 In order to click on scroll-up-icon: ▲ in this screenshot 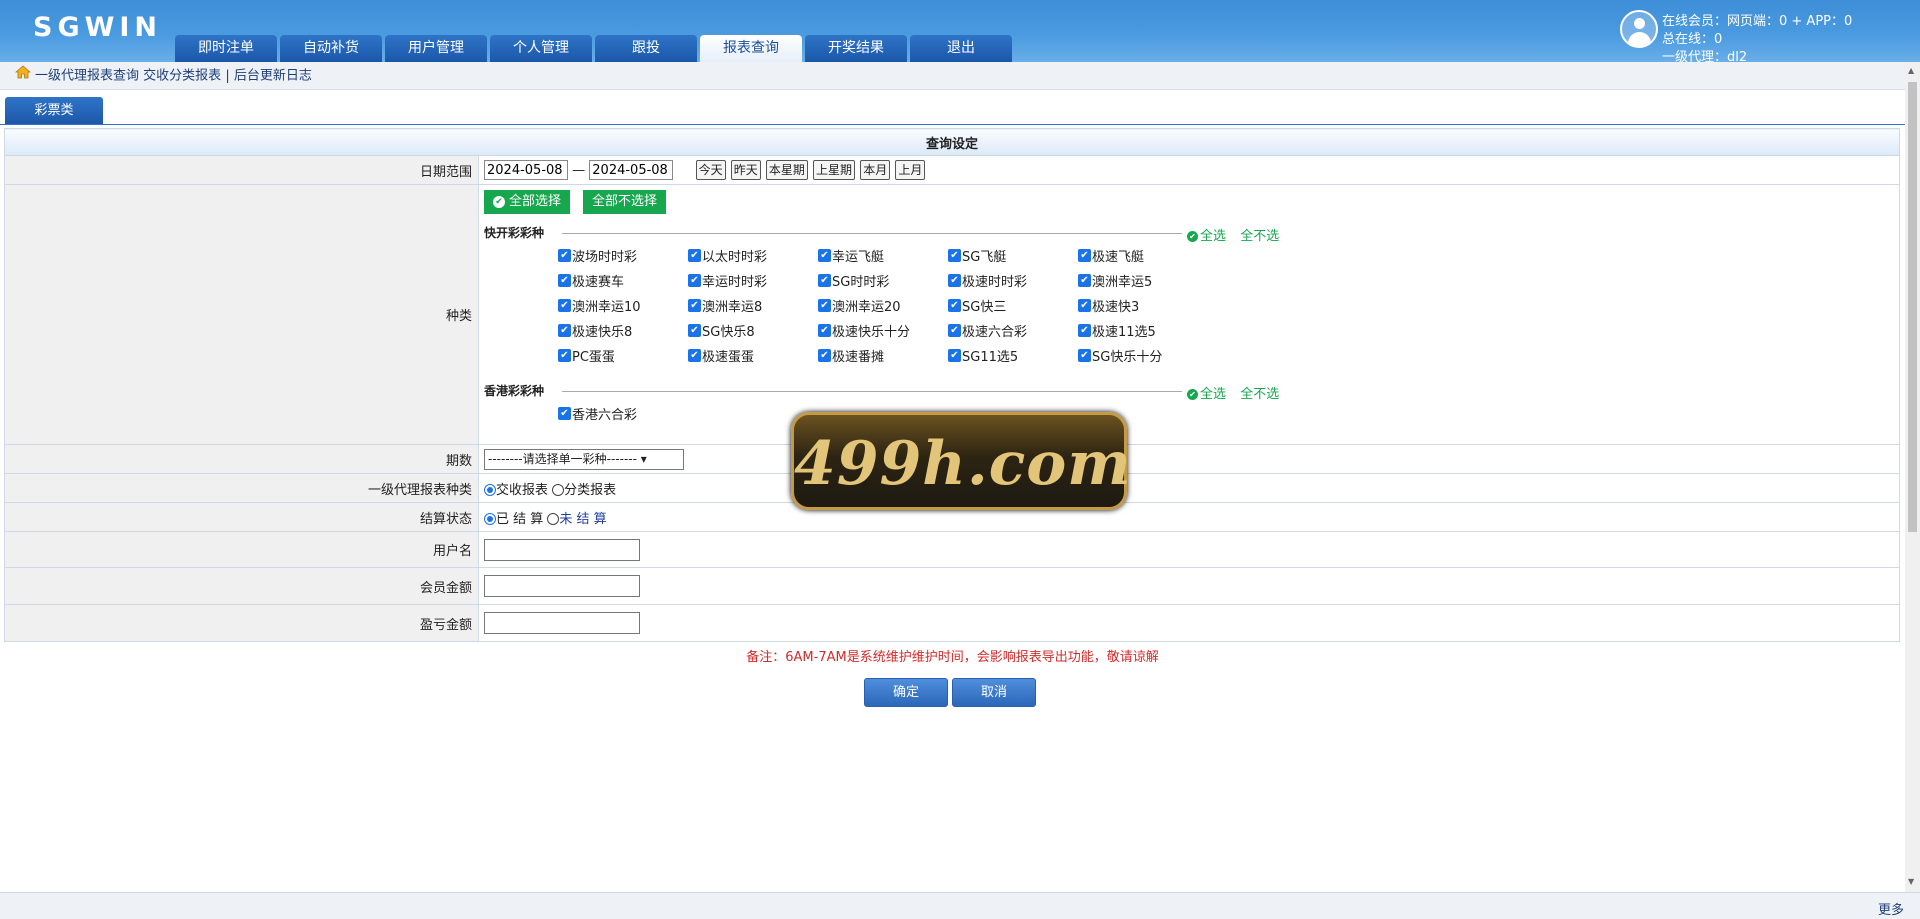, I will do `click(1911, 70)`.